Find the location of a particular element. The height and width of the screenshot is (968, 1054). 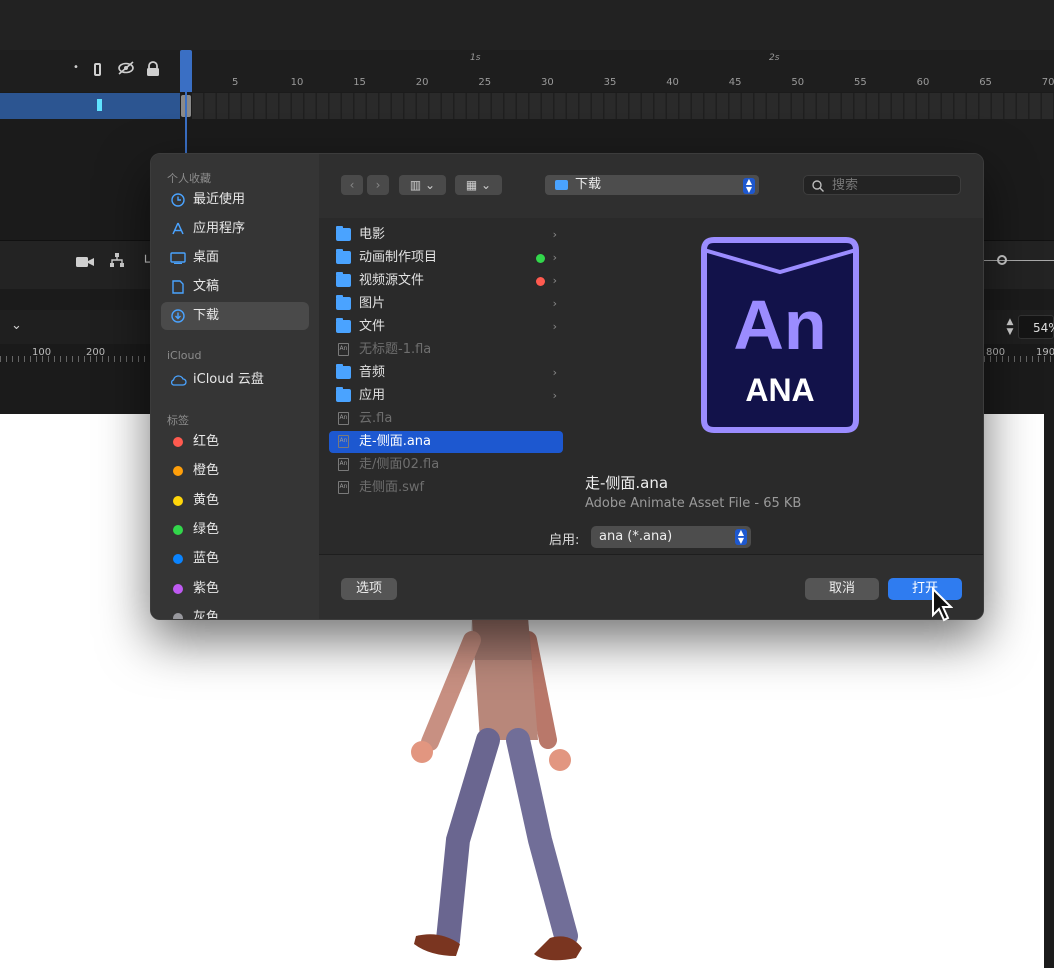

options-button: 选项 is located at coordinates (369, 589).